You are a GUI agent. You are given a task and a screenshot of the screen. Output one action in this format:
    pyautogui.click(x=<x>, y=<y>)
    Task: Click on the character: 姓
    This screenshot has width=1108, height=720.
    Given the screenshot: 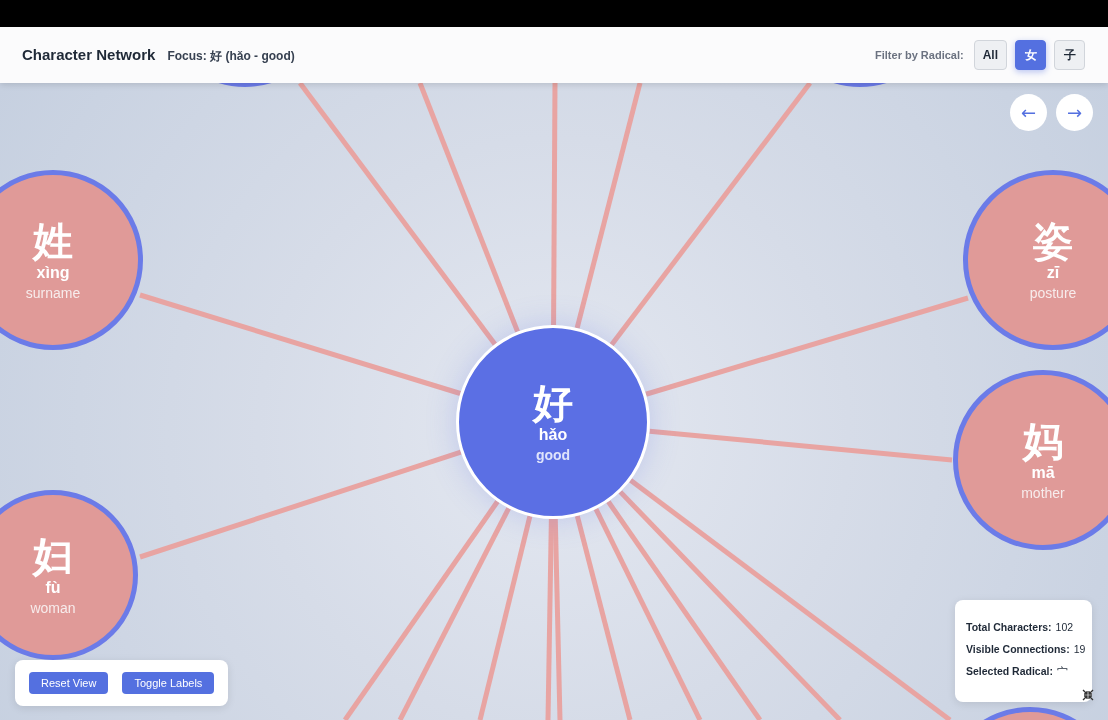 What is the action you would take?
    pyautogui.click(x=53, y=240)
    